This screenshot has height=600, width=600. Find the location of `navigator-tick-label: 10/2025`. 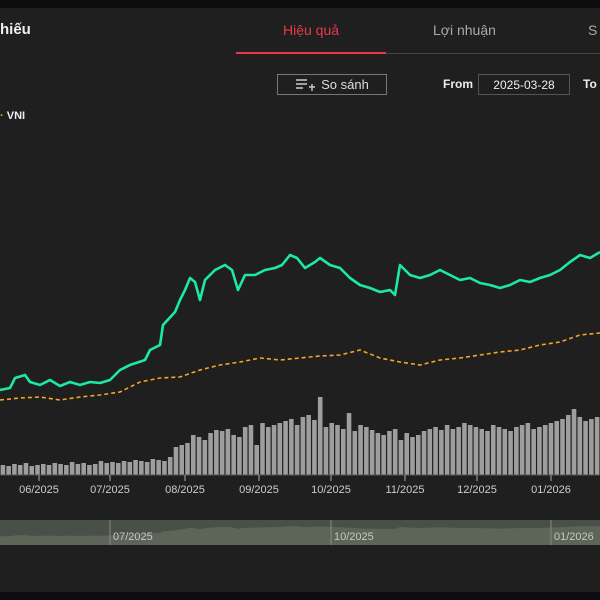

navigator-tick-label: 10/2025 is located at coordinates (354, 537).